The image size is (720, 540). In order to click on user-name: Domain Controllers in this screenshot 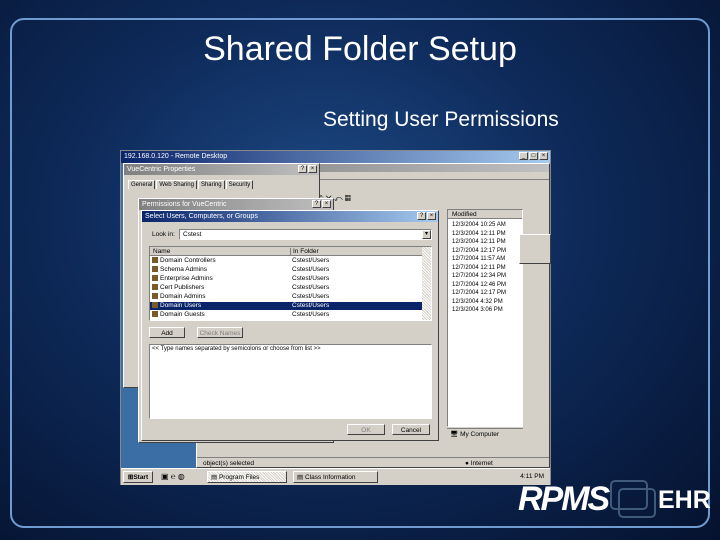, I will do `click(188, 260)`.